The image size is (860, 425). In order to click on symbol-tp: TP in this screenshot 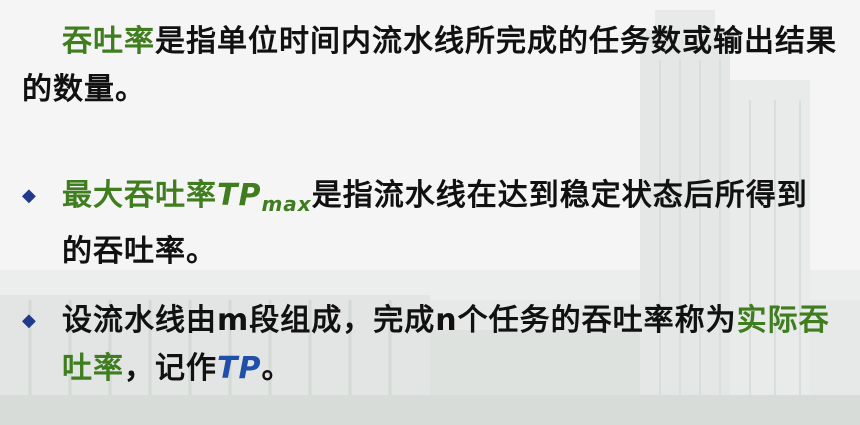, I will do `click(239, 195)`.